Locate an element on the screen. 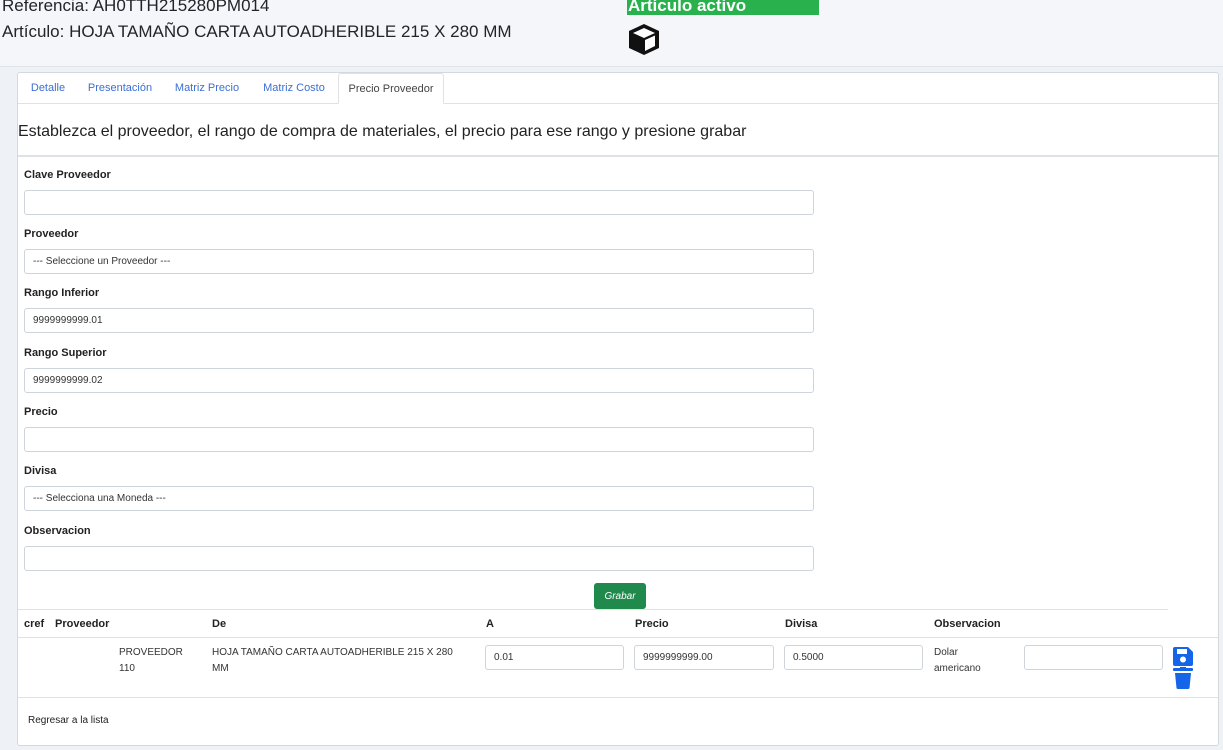 The width and height of the screenshot is (1223, 750). tab-detalle: Detalle is located at coordinates (48, 88).